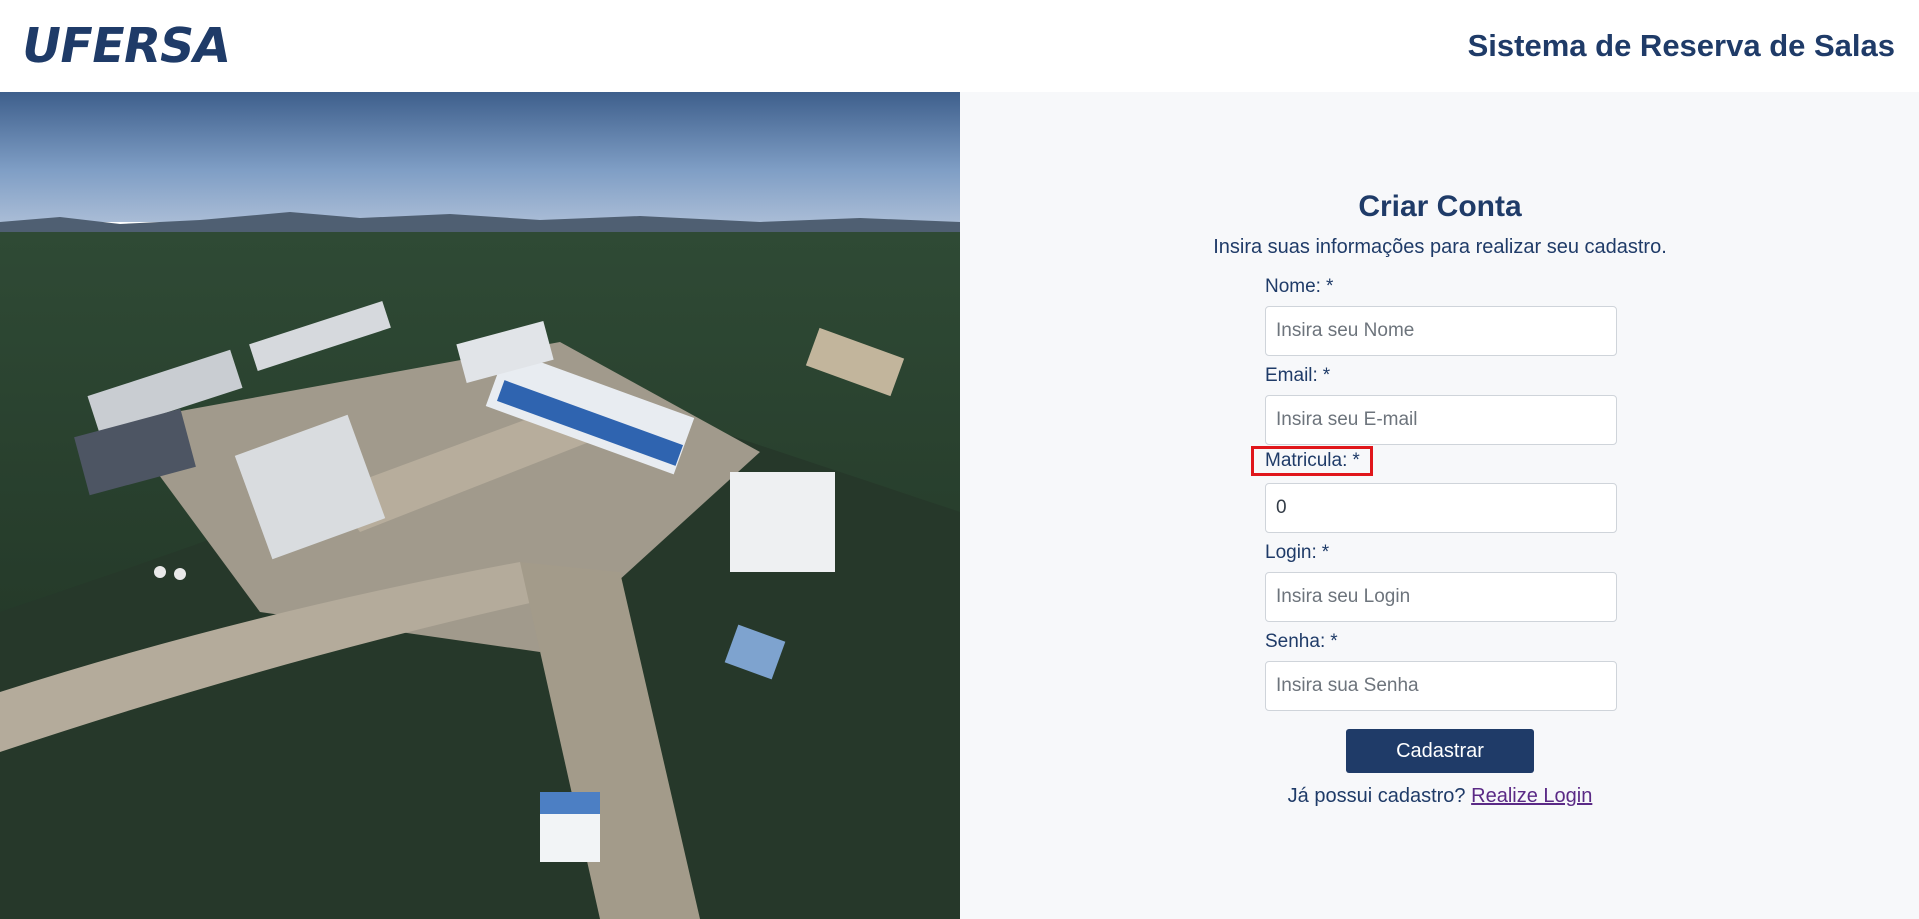 The height and width of the screenshot is (919, 1919). Describe the element at coordinates (1441, 331) in the screenshot. I see `name-input` at that location.